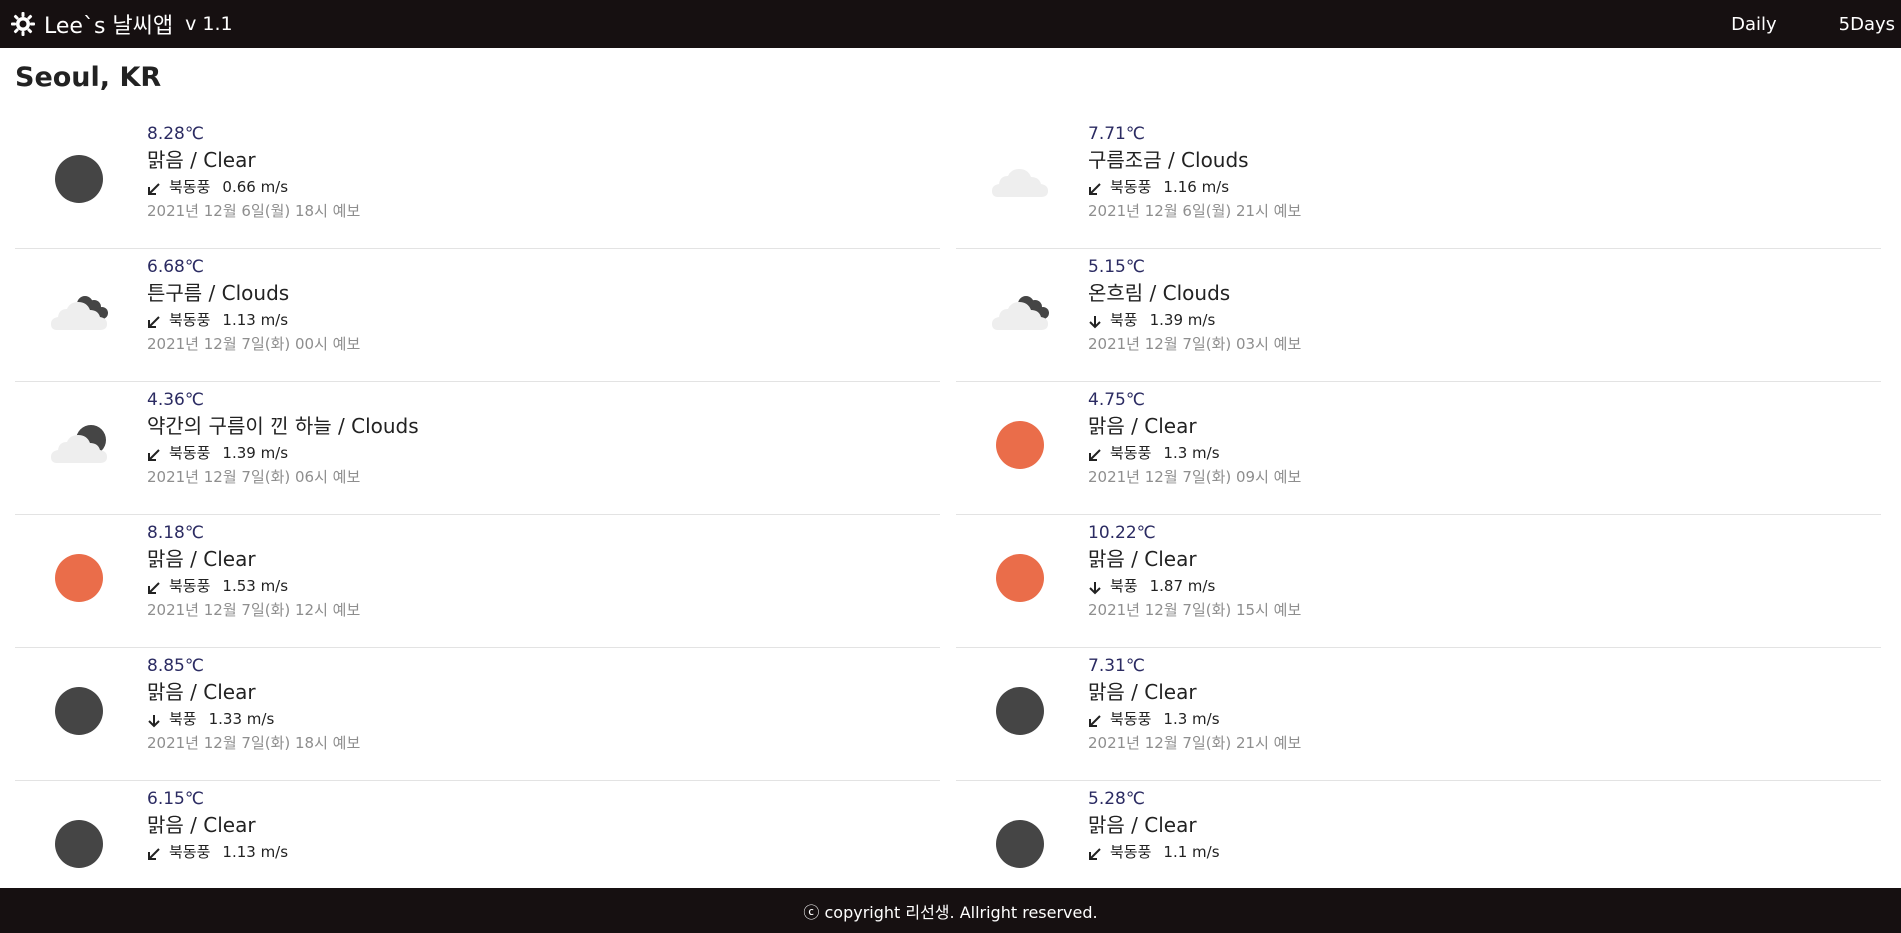 Image resolution: width=1901 pixels, height=933 pixels. Describe the element at coordinates (283, 426) in the screenshot. I see `weather-description: 약간의 구름이 낀 하늘 / Clouds` at that location.